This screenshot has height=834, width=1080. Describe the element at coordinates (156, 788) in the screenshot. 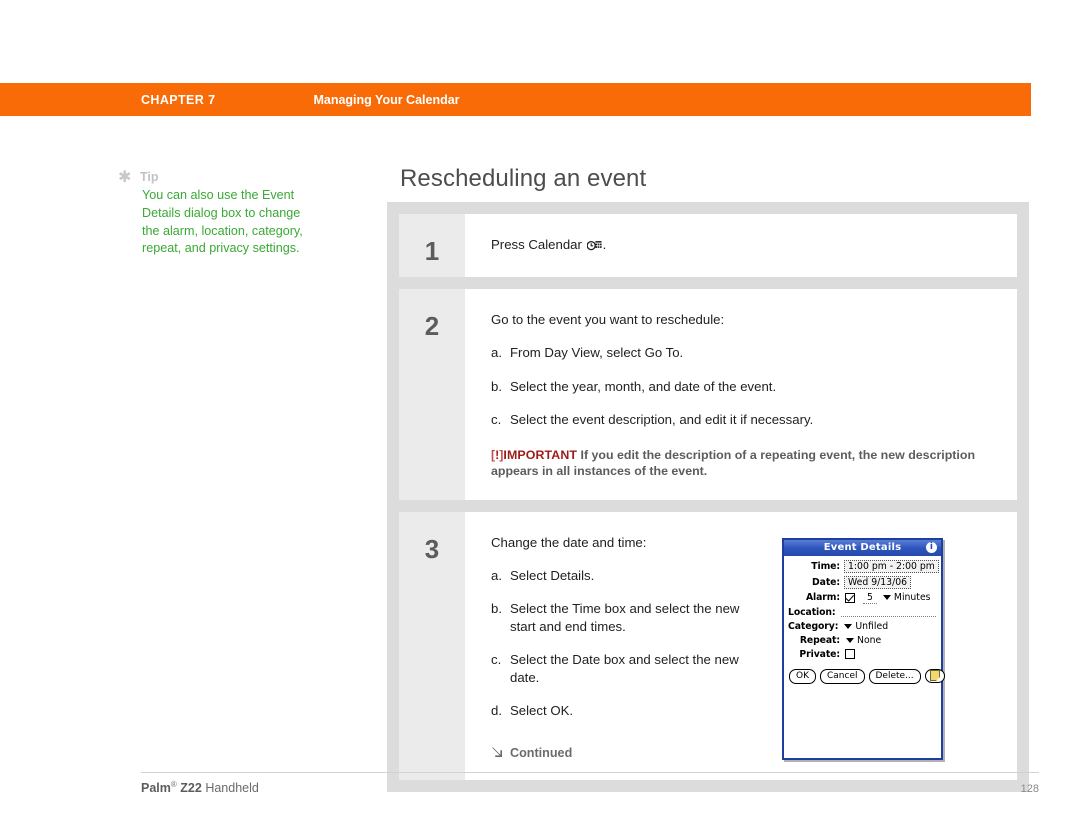

I see `footer-brand: Palm` at that location.